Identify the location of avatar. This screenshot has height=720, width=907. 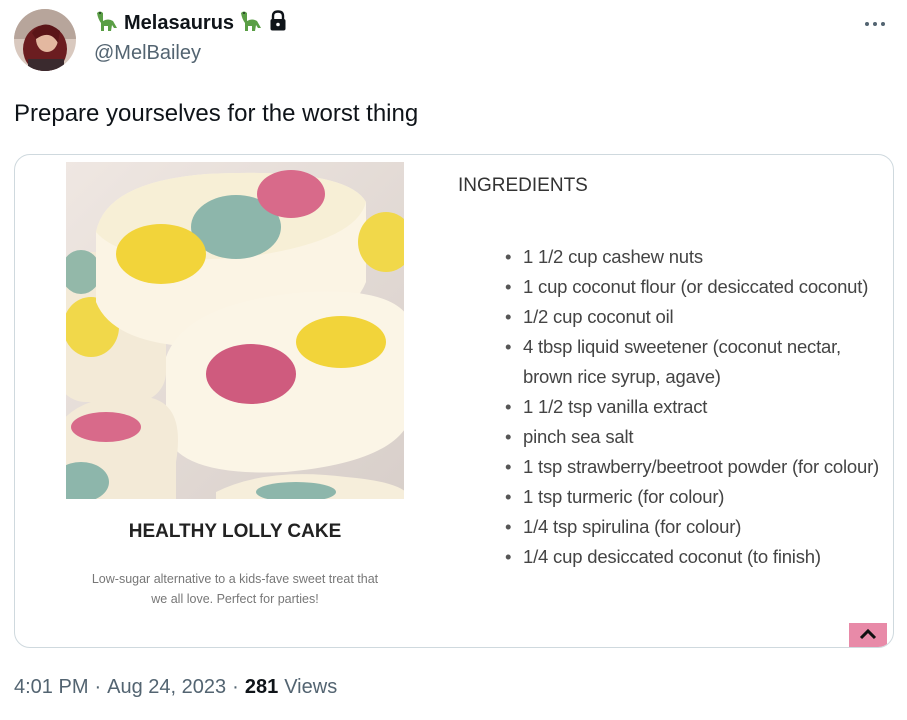
(45, 40).